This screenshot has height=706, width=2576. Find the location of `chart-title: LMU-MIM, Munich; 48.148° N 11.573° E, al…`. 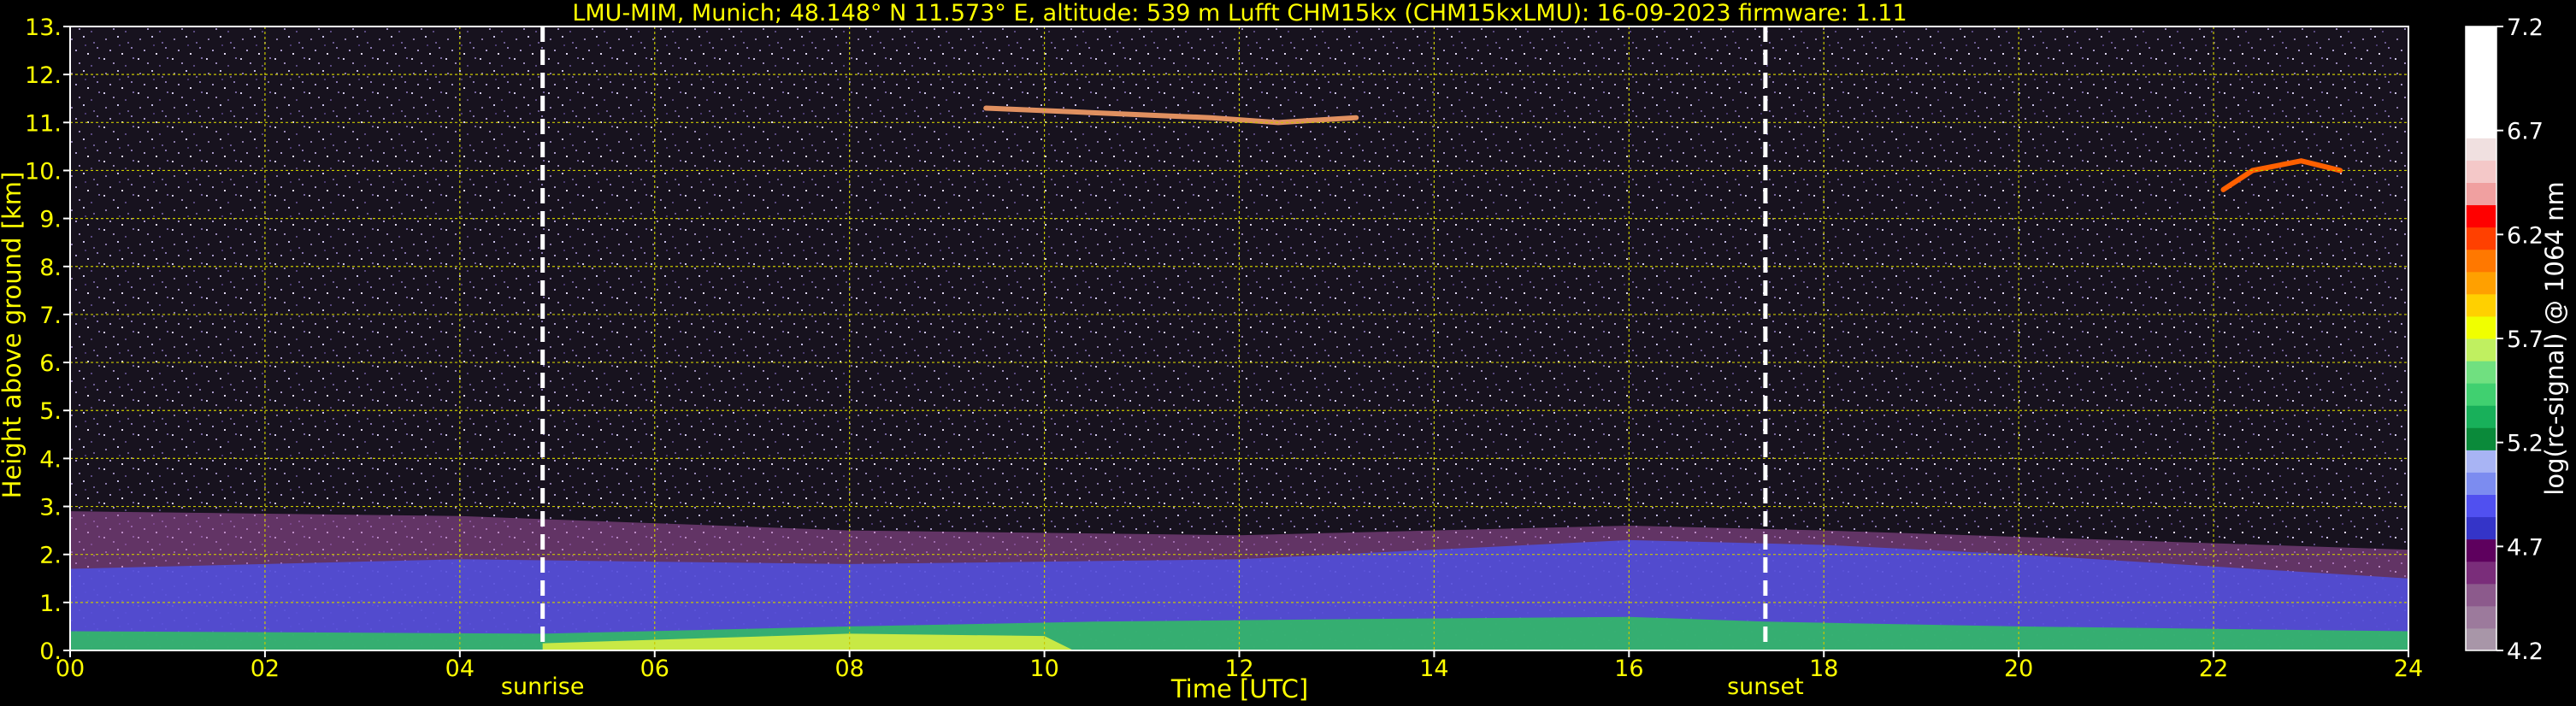

chart-title: LMU-MIM, Munich; 48.148° N 11.573° E, al… is located at coordinates (1239, 13).